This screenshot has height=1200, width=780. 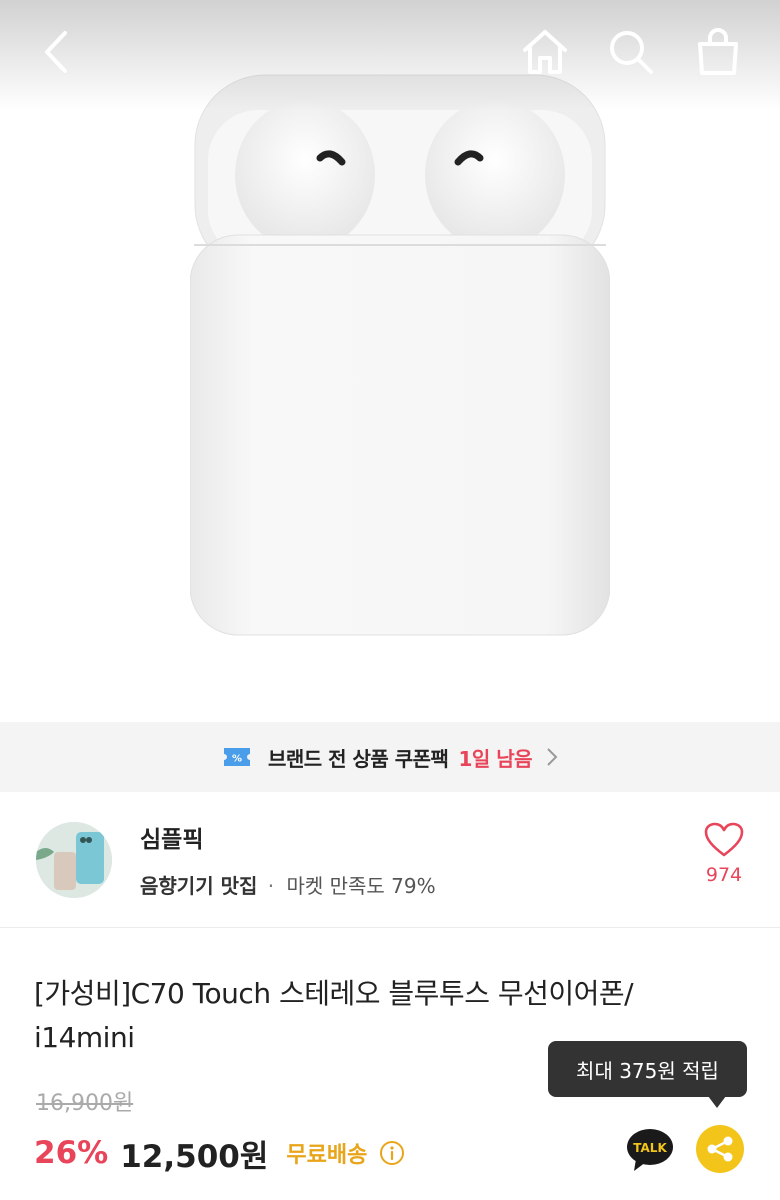 I want to click on search-button, so click(x=631, y=52).